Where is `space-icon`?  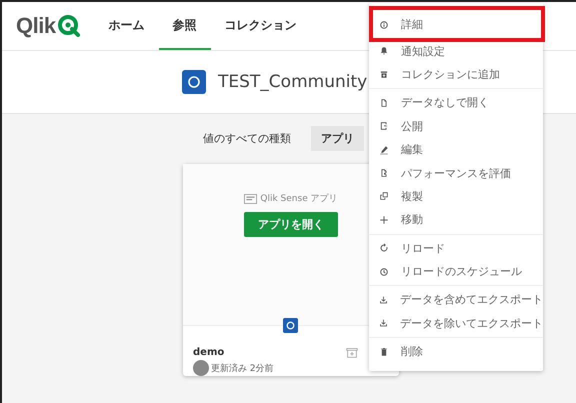
space-icon is located at coordinates (194, 82).